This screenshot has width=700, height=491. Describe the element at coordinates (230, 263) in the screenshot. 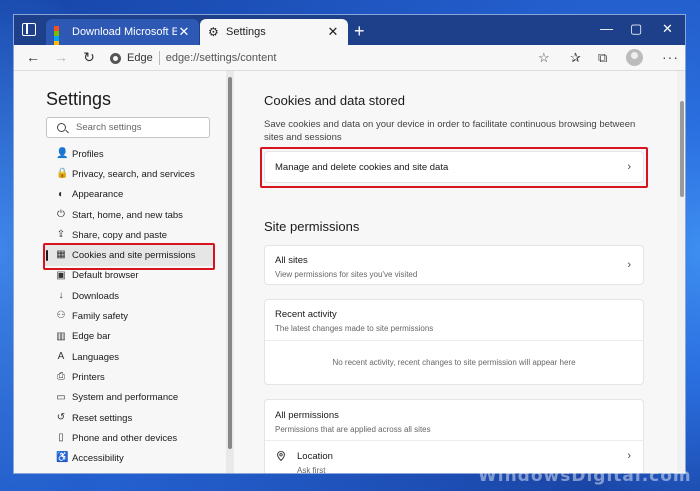

I see `sidebar-scroll-thumb` at that location.